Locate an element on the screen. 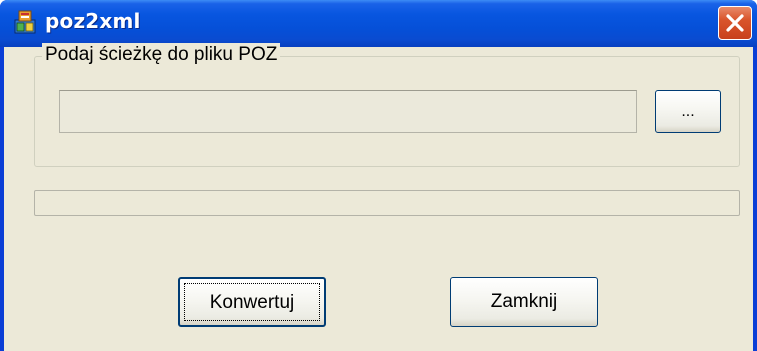  groupbox-label: Podaj ścieżkę do pliku POZ is located at coordinates (161, 55).